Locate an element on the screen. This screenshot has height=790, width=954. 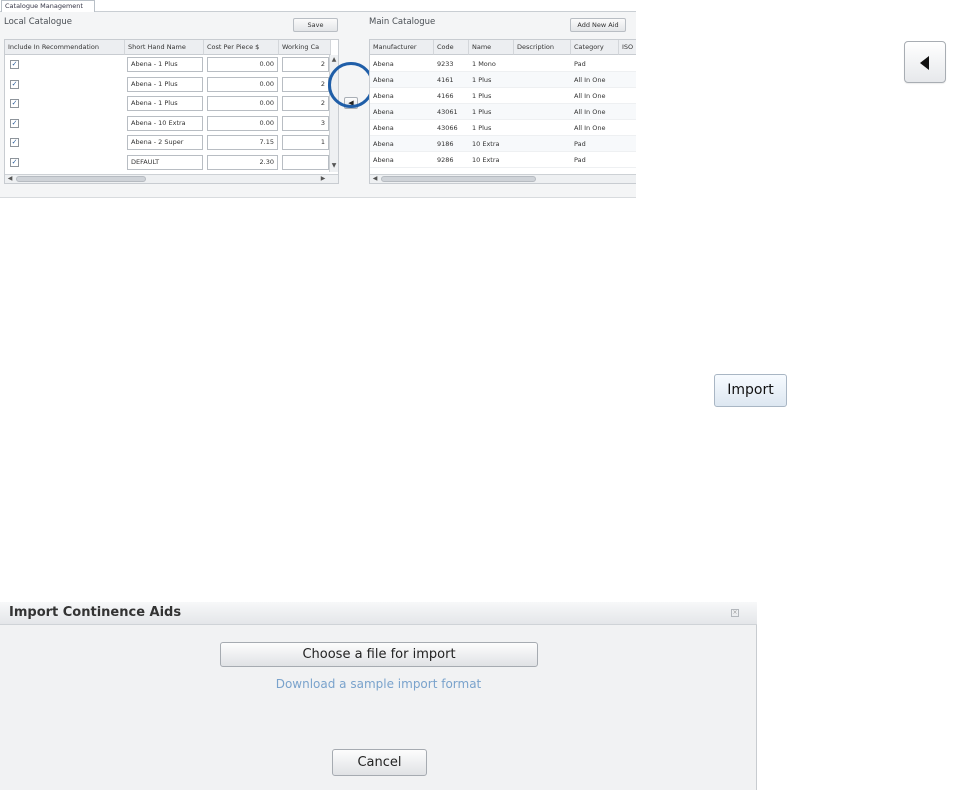
column-header: Name is located at coordinates (491, 47).